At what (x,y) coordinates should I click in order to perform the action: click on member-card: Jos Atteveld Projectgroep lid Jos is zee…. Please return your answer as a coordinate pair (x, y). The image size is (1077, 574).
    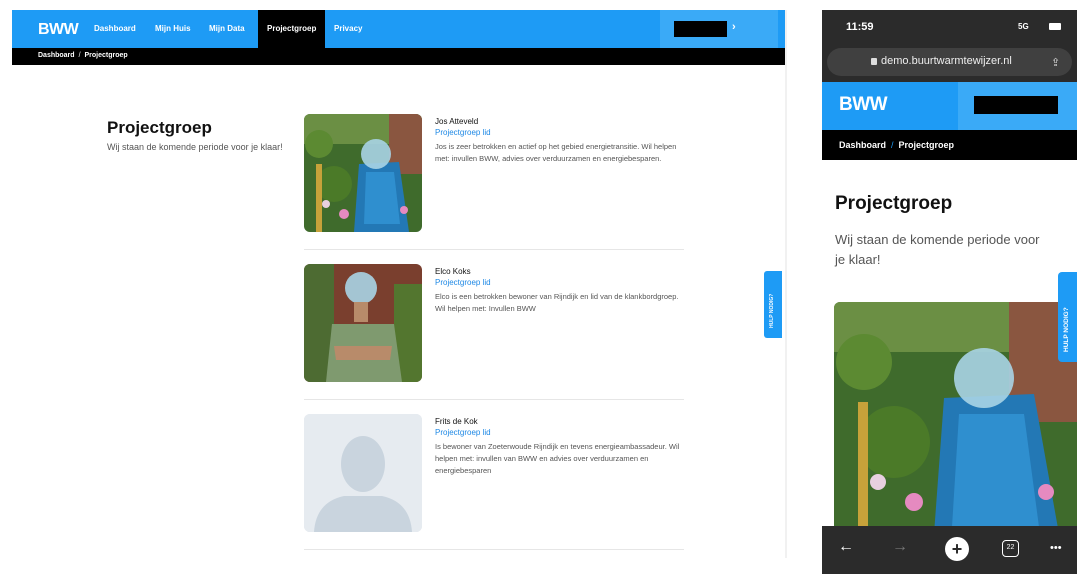
    Looking at the image, I should click on (494, 182).